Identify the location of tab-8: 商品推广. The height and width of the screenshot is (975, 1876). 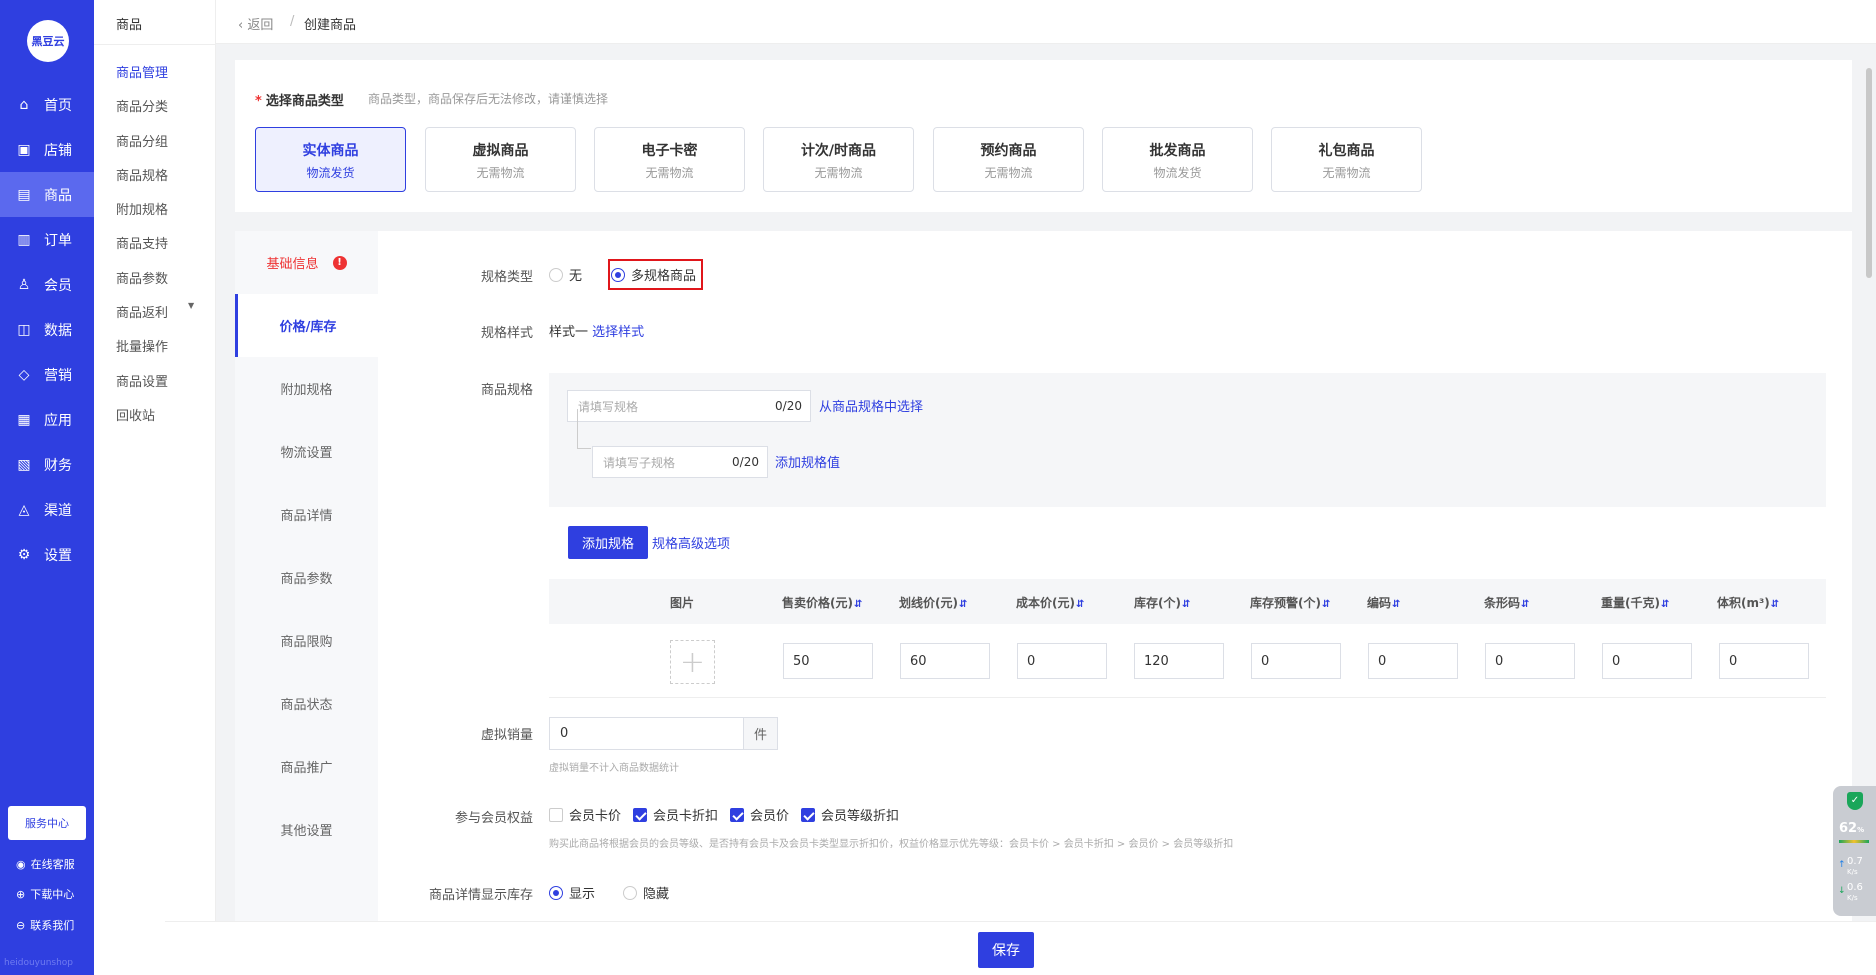
(306, 766).